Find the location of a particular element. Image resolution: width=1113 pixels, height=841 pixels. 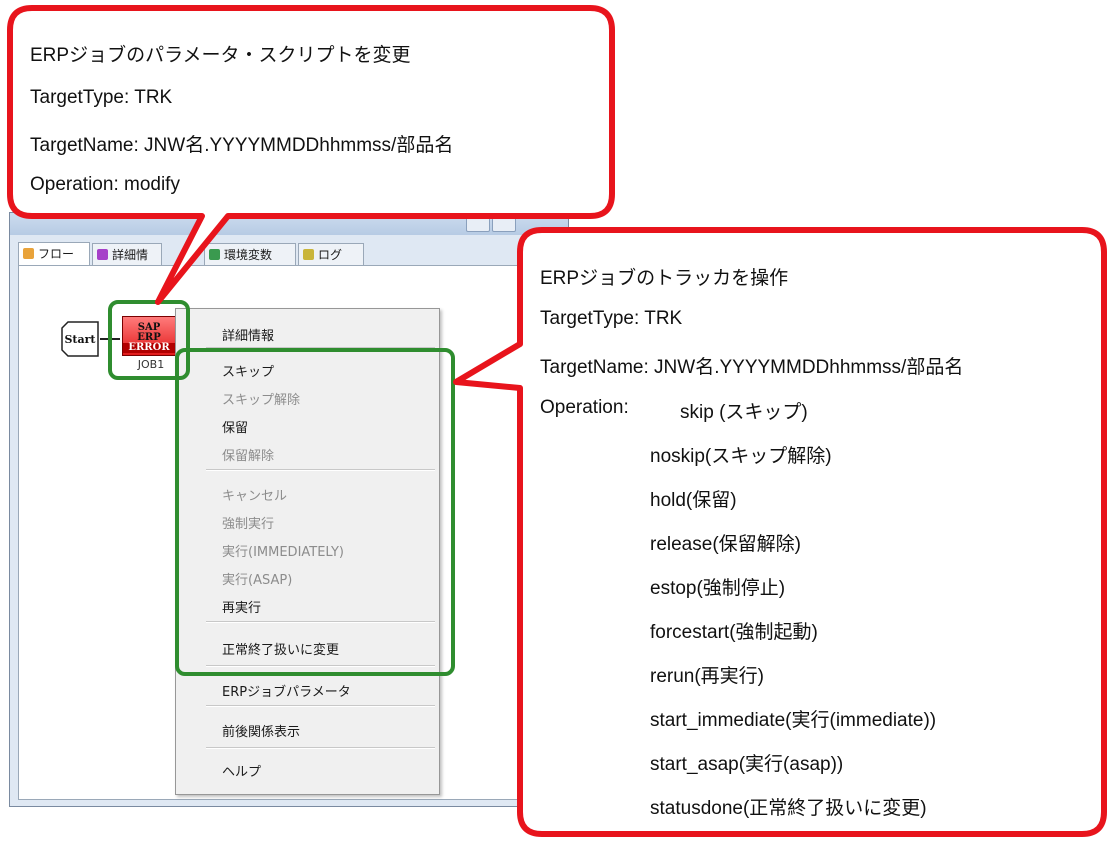

callout-top-target-name: TargetName: JNW名.YYYYMMDDhhmmss/部品名 is located at coordinates (242, 145).